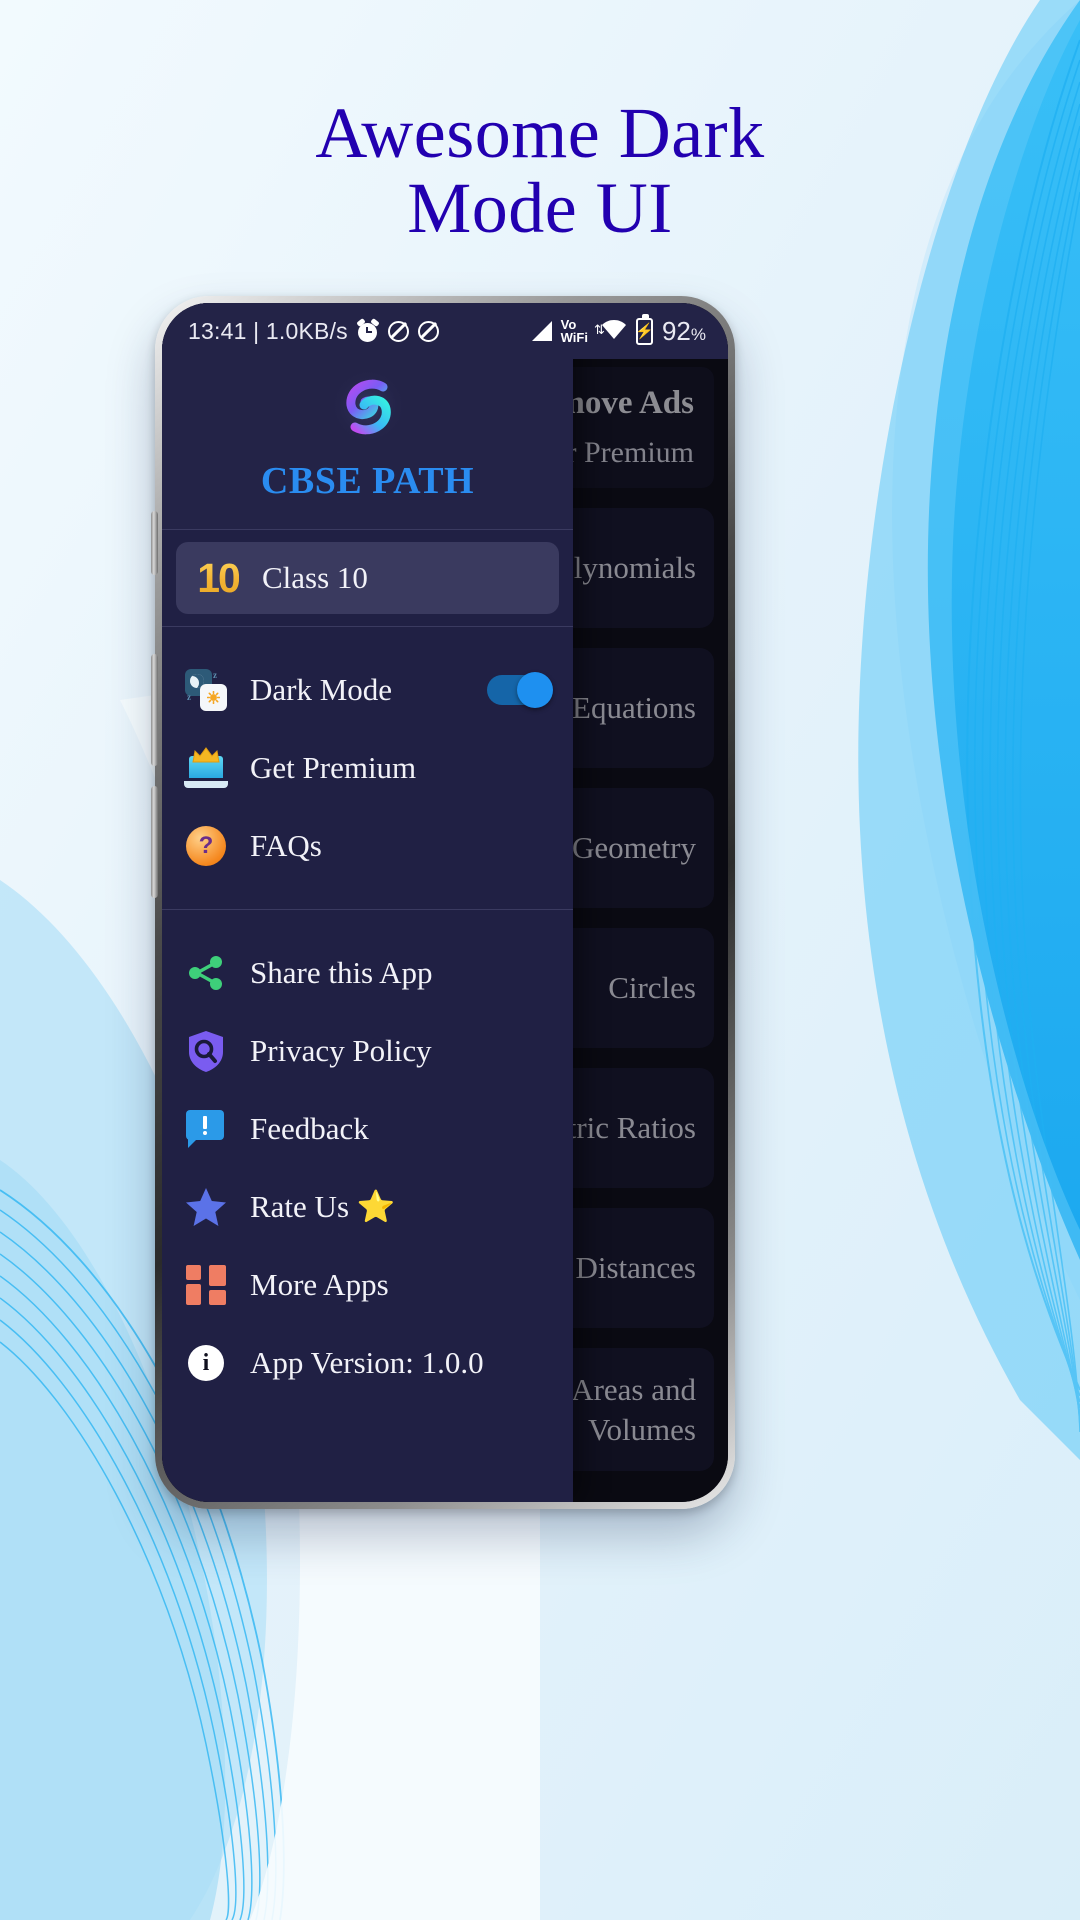 This screenshot has height=1920, width=1080. I want to click on sidebar-item-label: Privacy Policy, so click(341, 1050).